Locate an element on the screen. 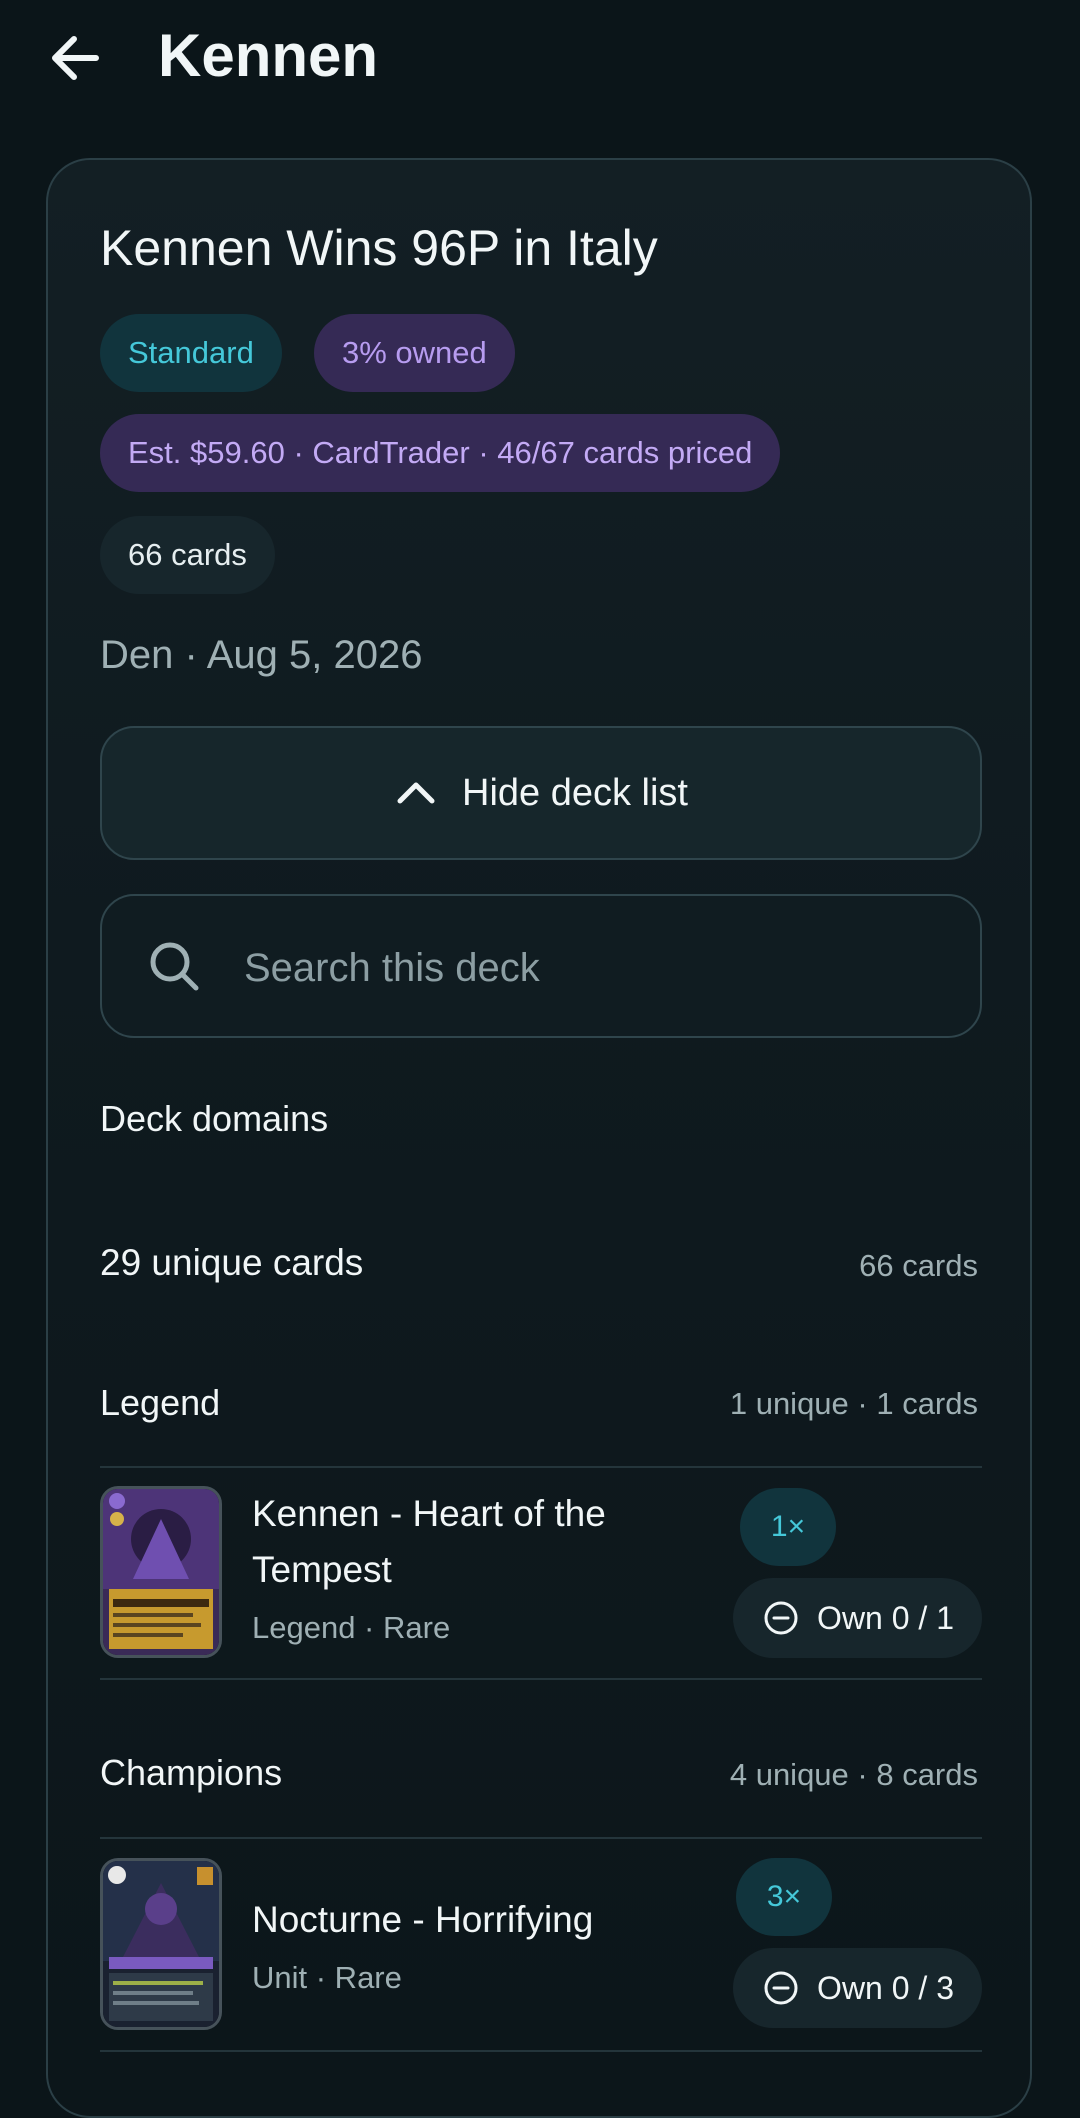 This screenshot has width=1080, height=2118. app-bar: Kennen is located at coordinates (540, 58).